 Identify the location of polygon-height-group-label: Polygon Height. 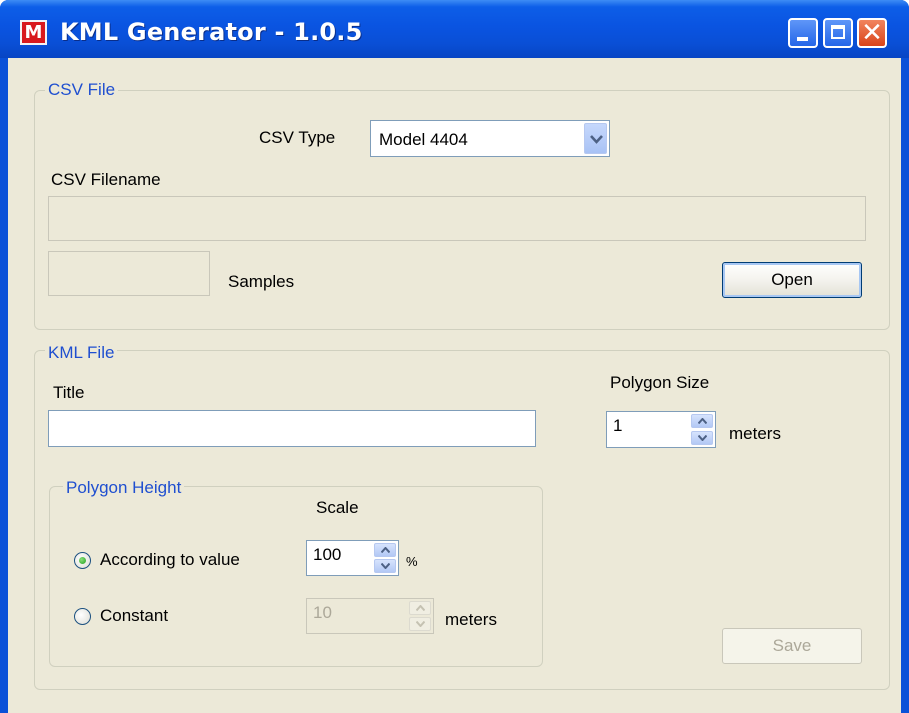
(124, 488).